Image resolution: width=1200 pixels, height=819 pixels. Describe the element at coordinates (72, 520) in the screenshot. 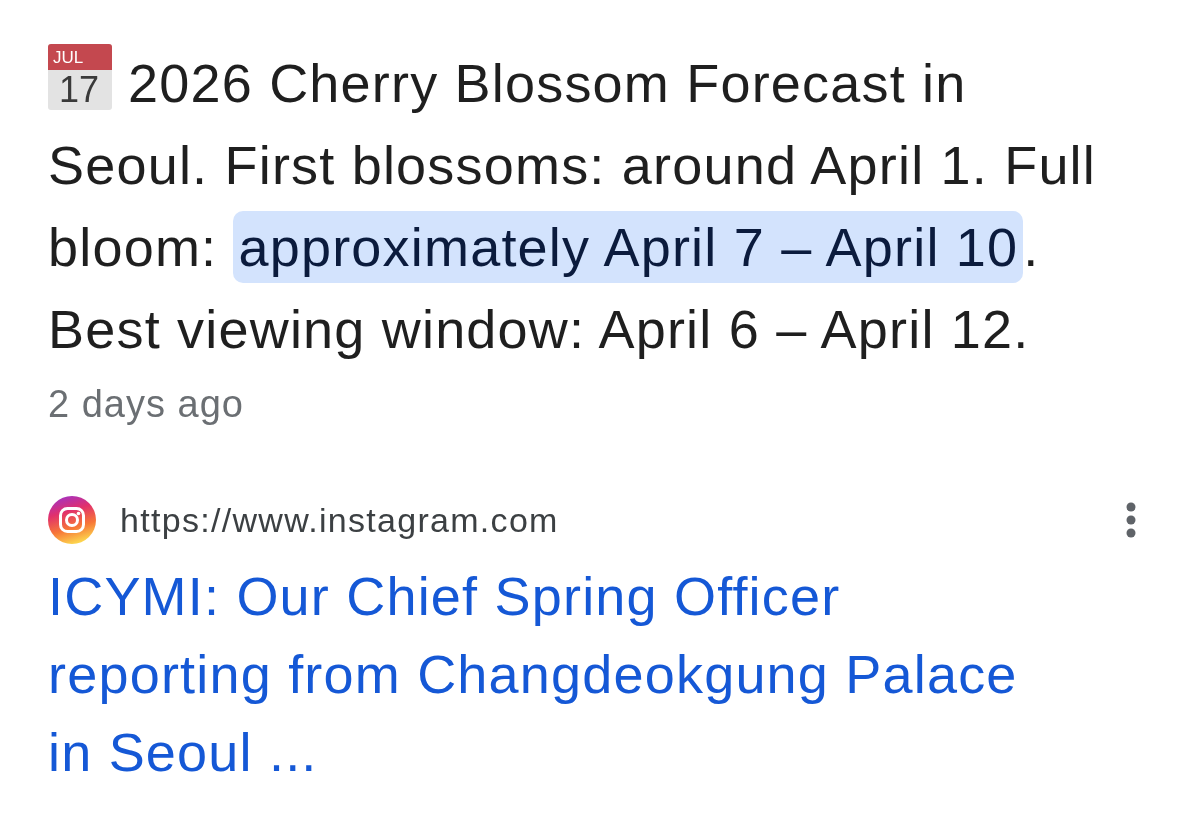

I see `camera-logo-icon` at that location.